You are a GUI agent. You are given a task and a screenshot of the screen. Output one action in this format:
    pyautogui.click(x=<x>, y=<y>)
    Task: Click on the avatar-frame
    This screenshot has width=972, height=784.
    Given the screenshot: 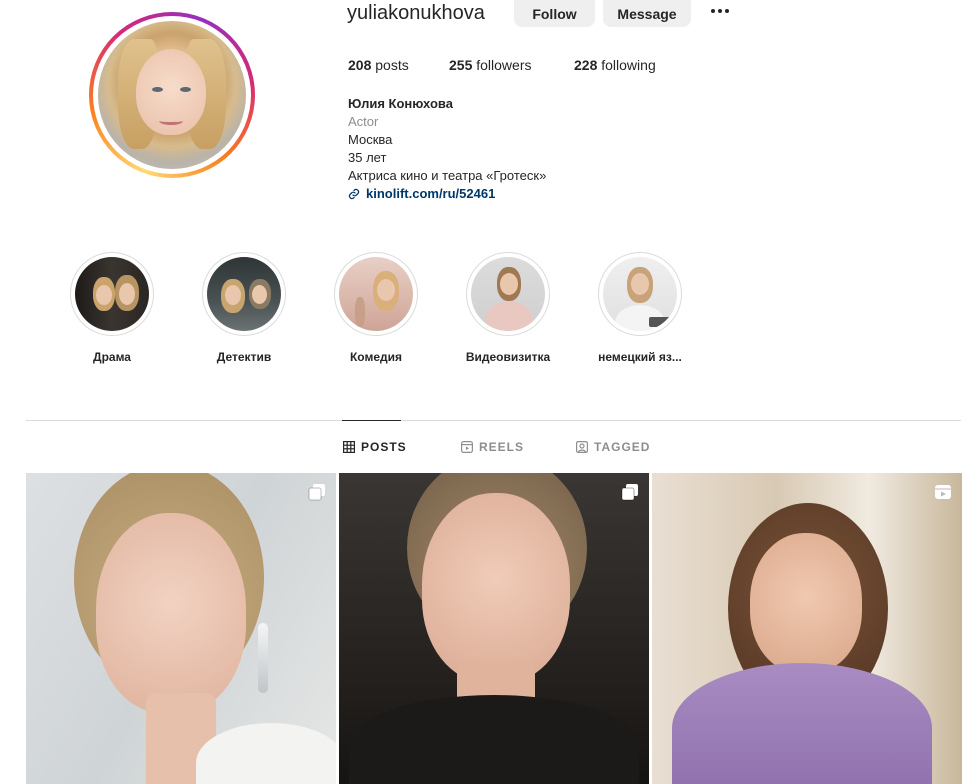 What is the action you would take?
    pyautogui.click(x=172, y=95)
    